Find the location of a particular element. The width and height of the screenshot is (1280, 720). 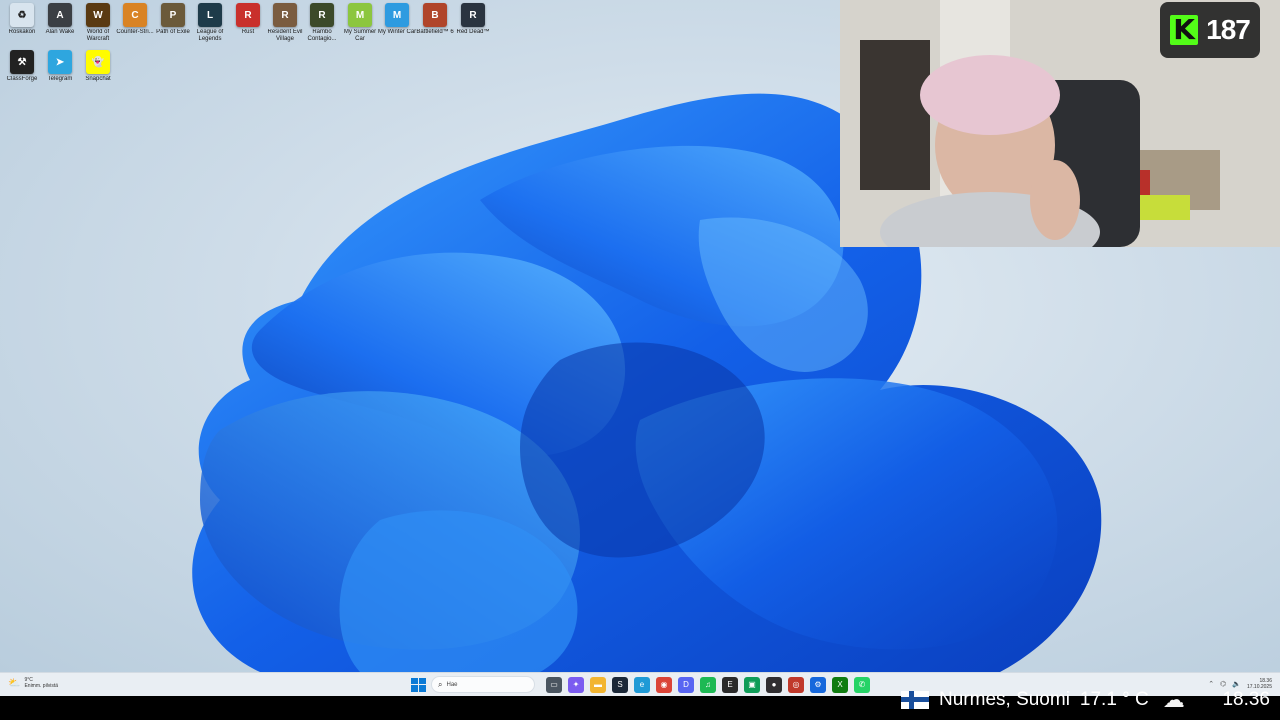

desktop-icon-label: Alan Wake is located at coordinates (60, 32).